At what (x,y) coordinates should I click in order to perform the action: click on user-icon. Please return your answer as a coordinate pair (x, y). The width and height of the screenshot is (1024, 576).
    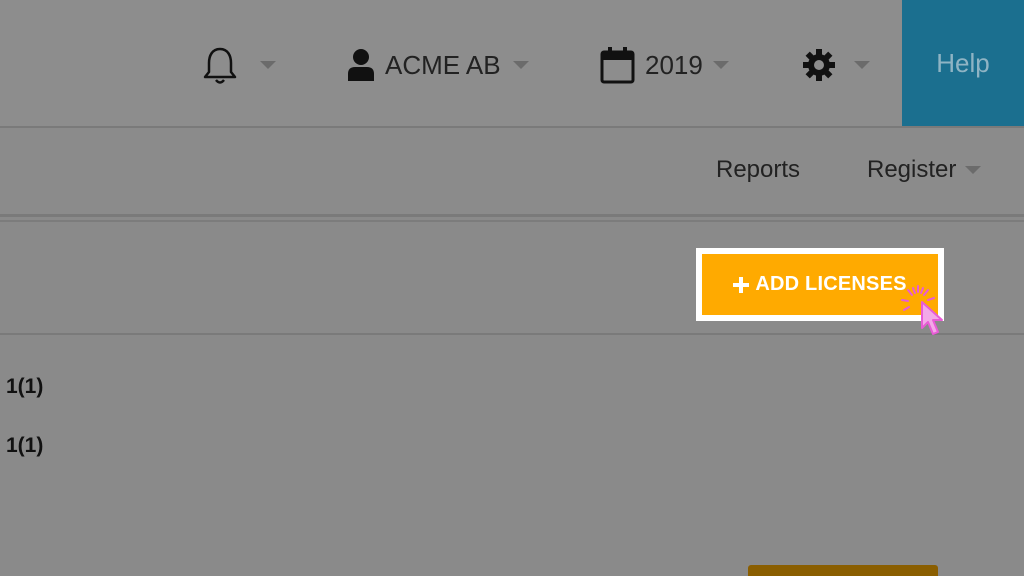
    Looking at the image, I should click on (361, 65).